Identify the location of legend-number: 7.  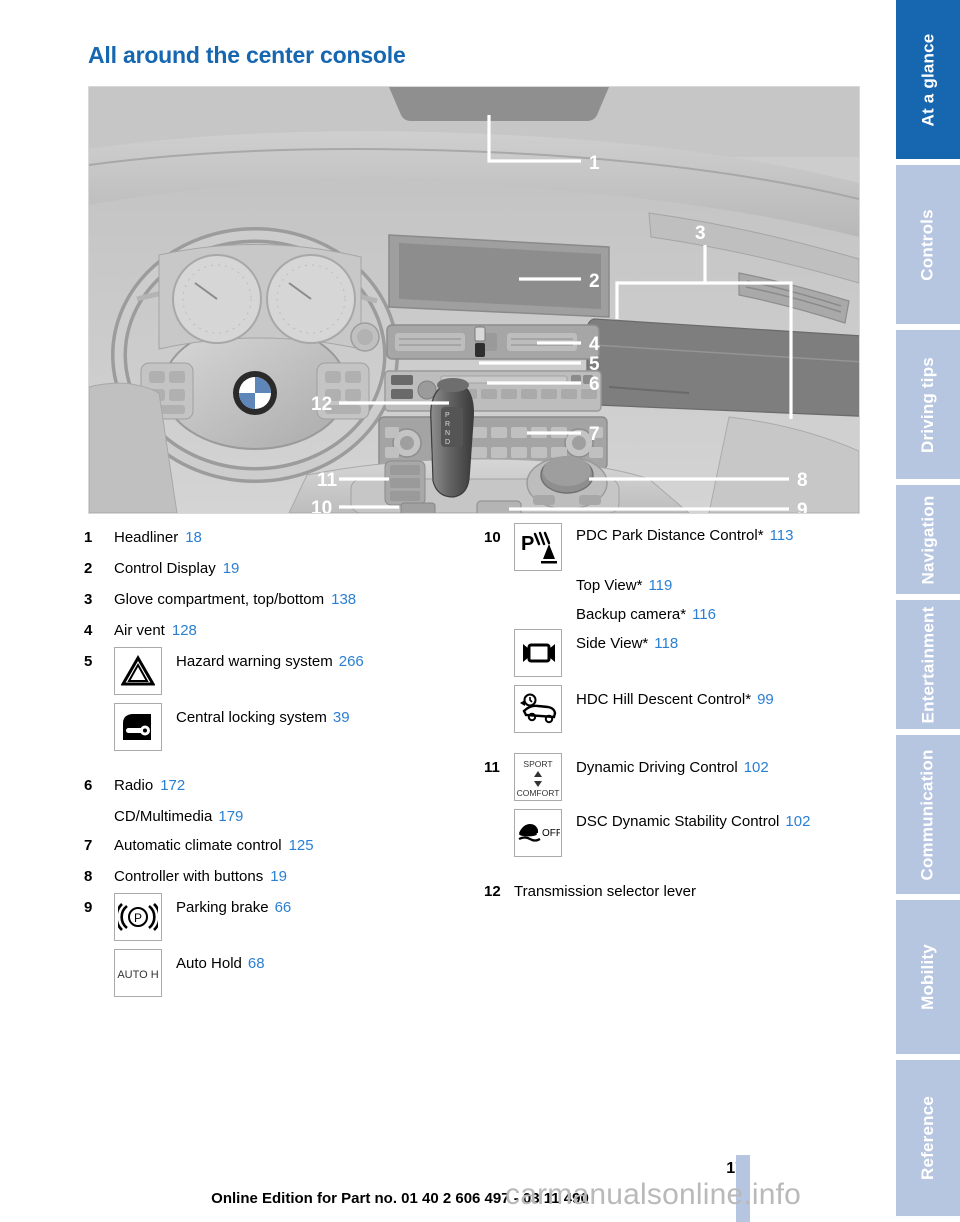
(88, 845).